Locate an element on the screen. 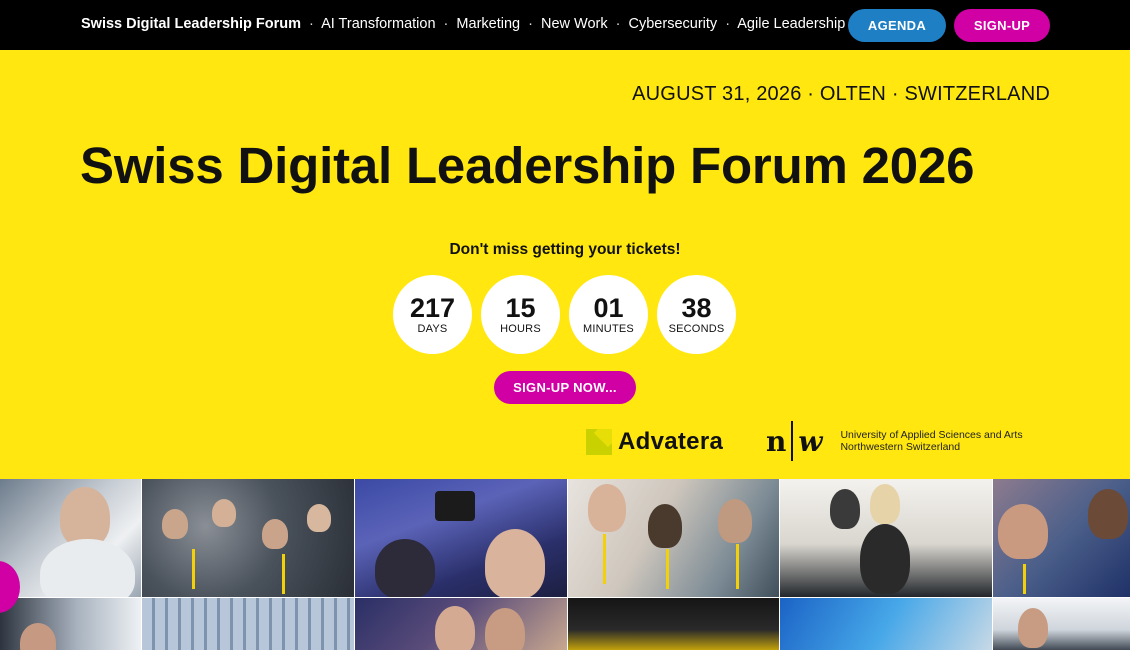  advatera-mark-icon is located at coordinates (599, 442).